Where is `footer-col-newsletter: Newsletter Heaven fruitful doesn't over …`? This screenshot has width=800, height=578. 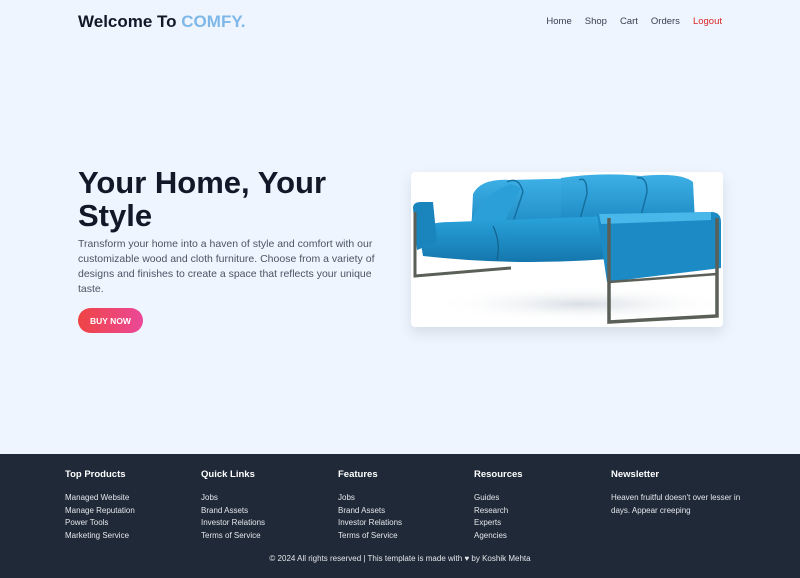
footer-col-newsletter: Newsletter Heaven fruitful doesn't over … is located at coordinates (676, 493).